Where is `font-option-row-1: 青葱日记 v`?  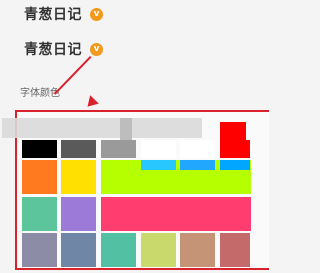 font-option-row-1: 青葱日记 v is located at coordinates (63, 14).